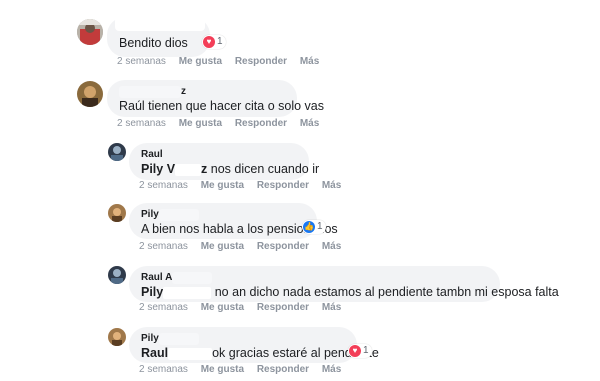 The image size is (600, 381). I want to click on comment-text: Bendito dios, so click(153, 43).